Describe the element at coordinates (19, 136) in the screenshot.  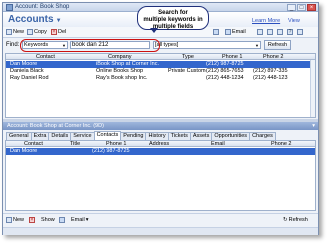
I see `tab-general: General` at that location.